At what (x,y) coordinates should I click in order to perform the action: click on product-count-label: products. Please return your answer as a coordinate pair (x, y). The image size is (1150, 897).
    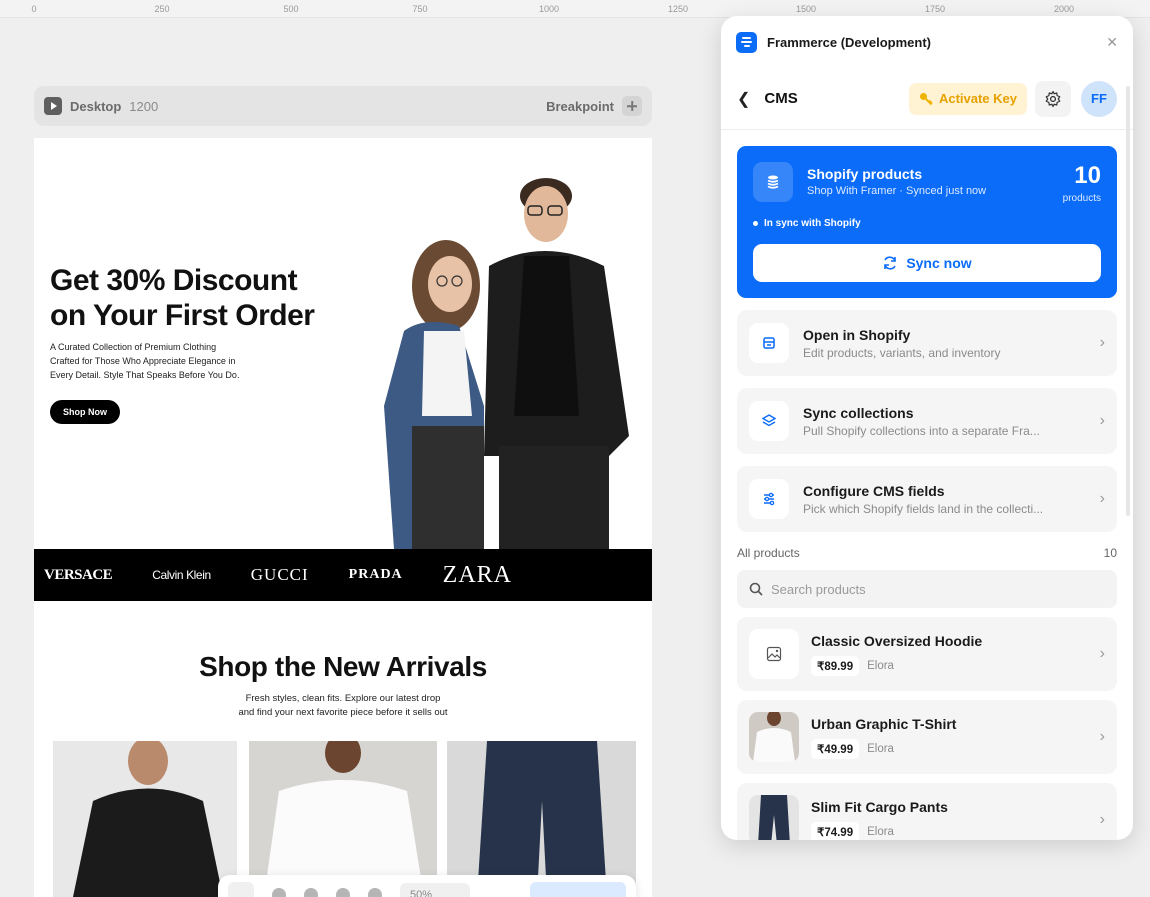
    Looking at the image, I should click on (1081, 198).